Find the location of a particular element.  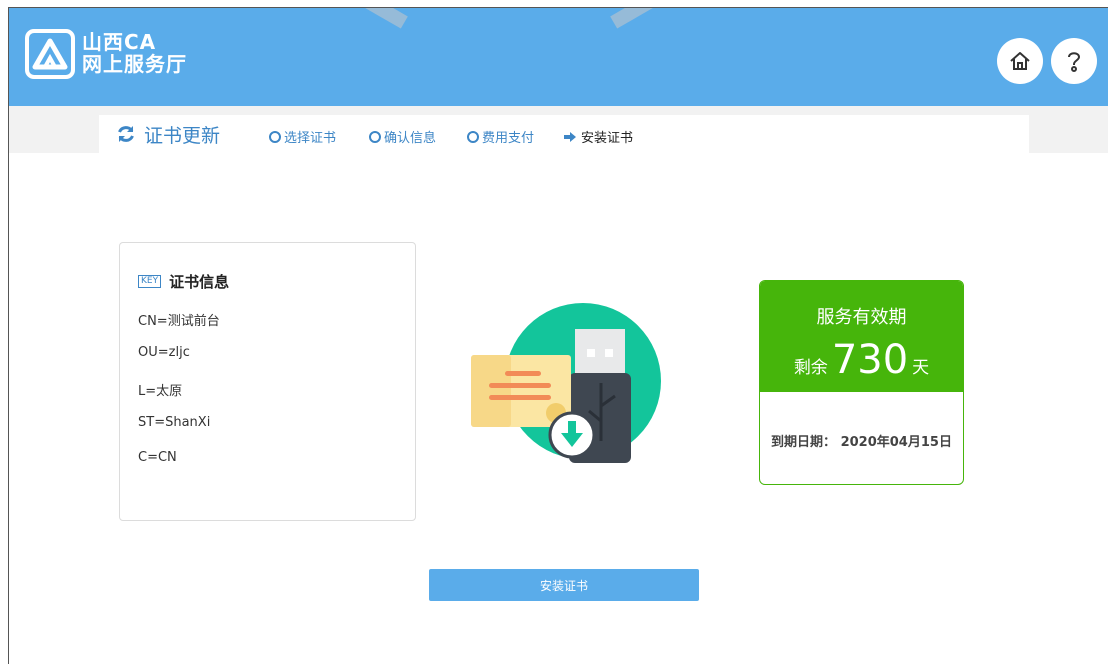

refresh-icon is located at coordinates (126, 134).